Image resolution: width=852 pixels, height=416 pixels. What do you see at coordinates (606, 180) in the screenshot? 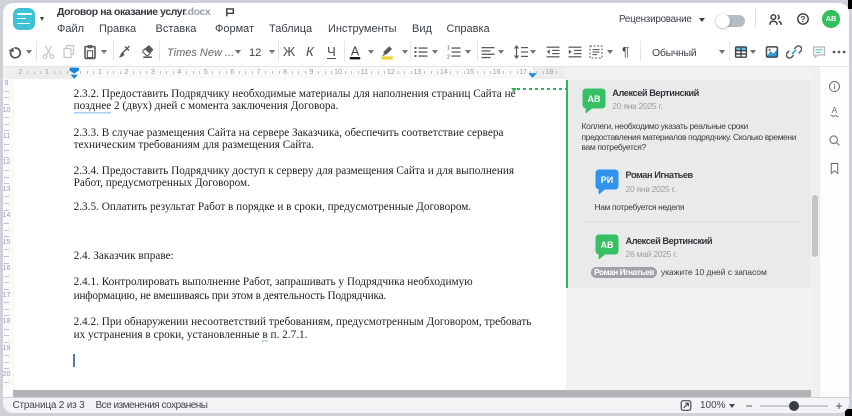
I see `svg-text: РИ` at bounding box center [606, 180].